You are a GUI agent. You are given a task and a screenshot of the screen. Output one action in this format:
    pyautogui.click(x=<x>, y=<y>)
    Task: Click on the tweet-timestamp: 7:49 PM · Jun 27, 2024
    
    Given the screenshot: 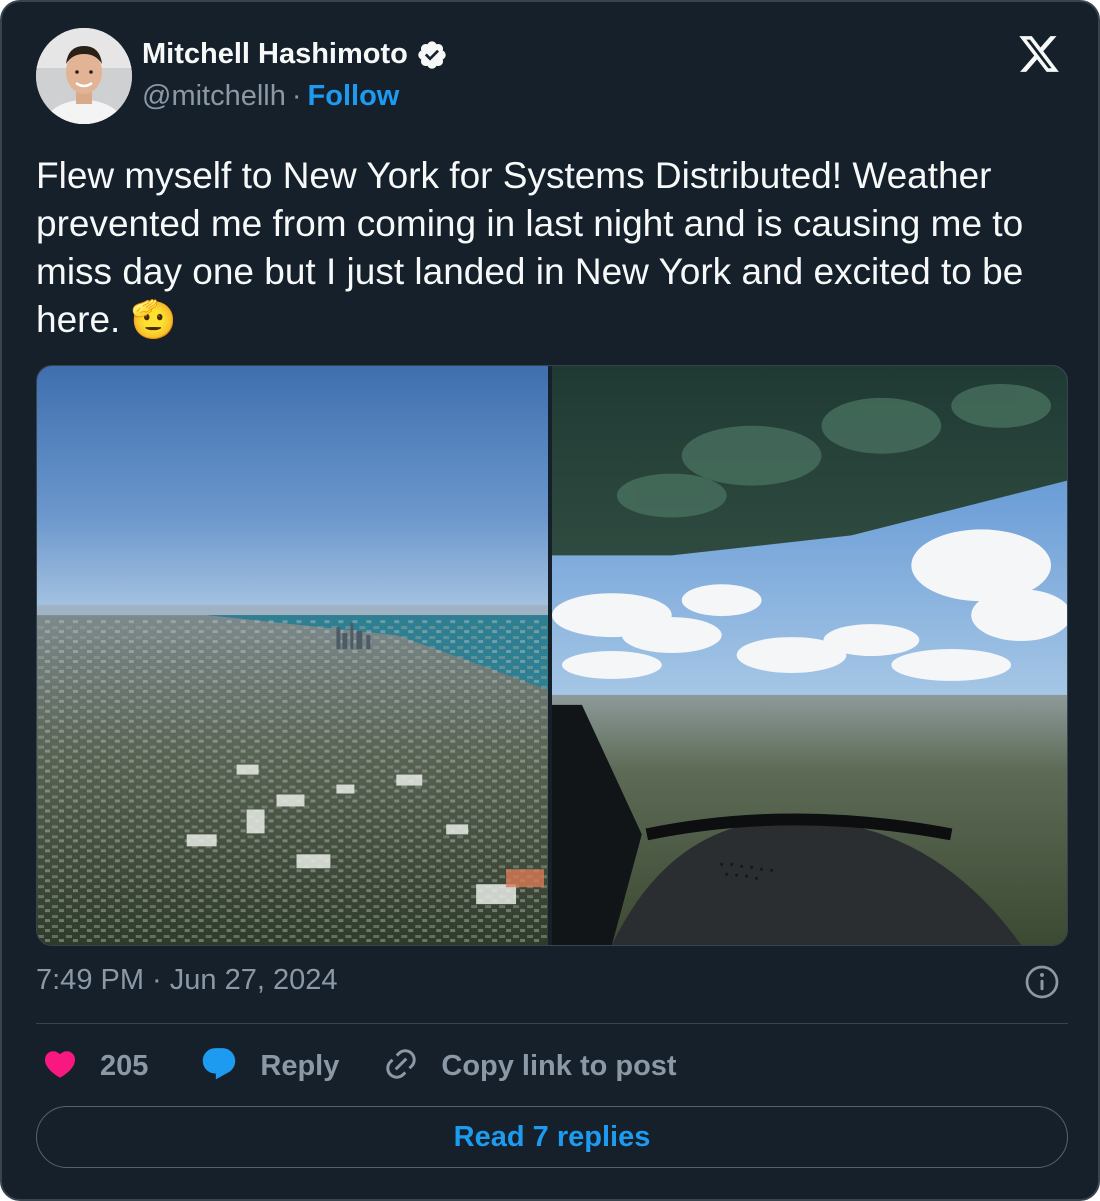 What is the action you would take?
    pyautogui.click(x=186, y=980)
    